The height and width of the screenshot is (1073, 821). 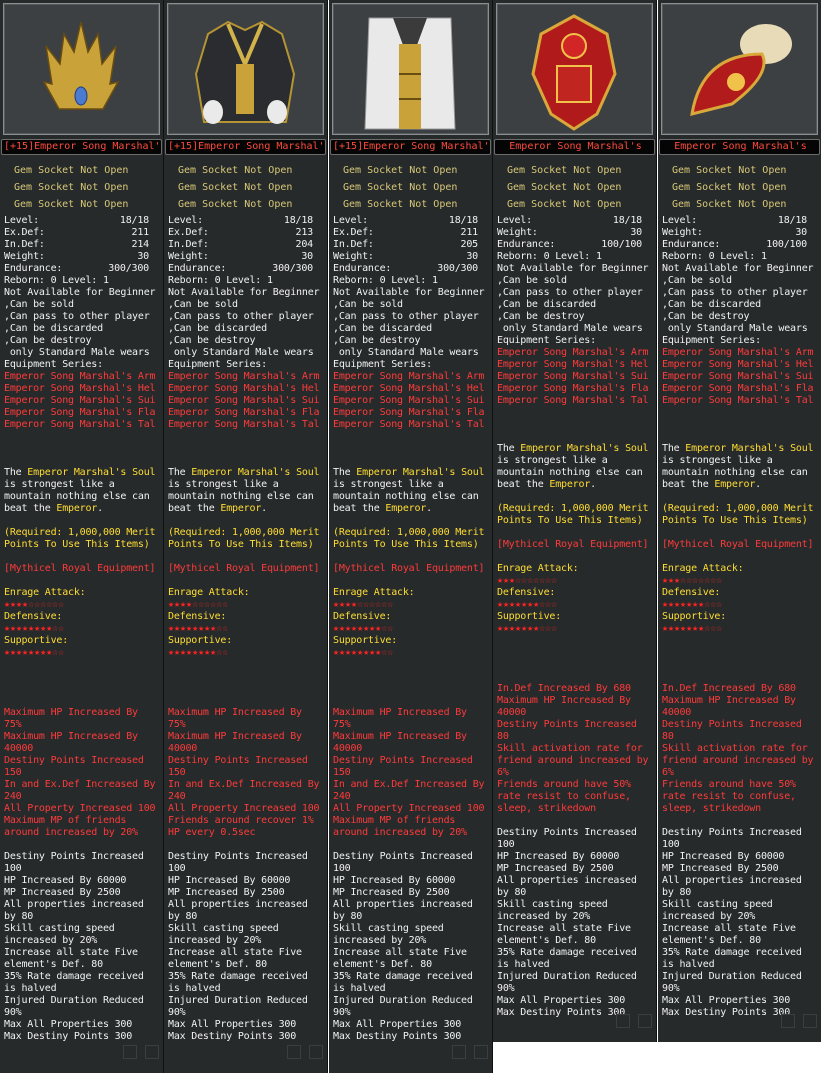 What do you see at coordinates (247, 245) in the screenshot?
I see `stat-row: In.Def: 204` at bounding box center [247, 245].